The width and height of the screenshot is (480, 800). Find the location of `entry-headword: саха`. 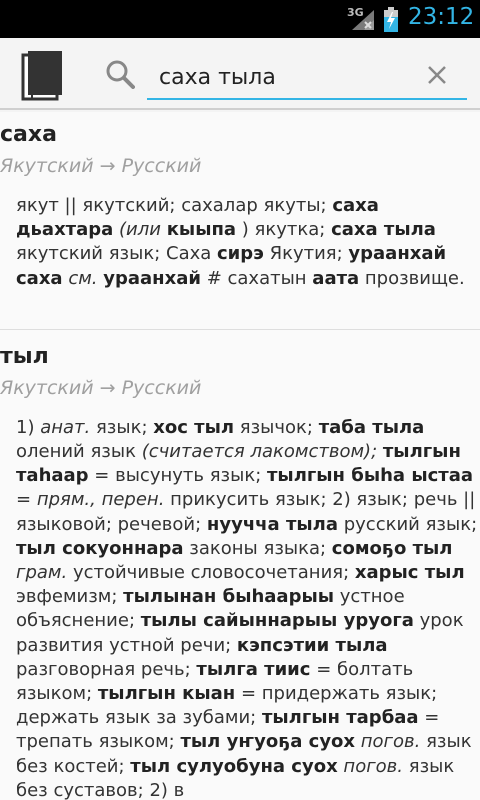

entry-headword: саха is located at coordinates (28, 134).